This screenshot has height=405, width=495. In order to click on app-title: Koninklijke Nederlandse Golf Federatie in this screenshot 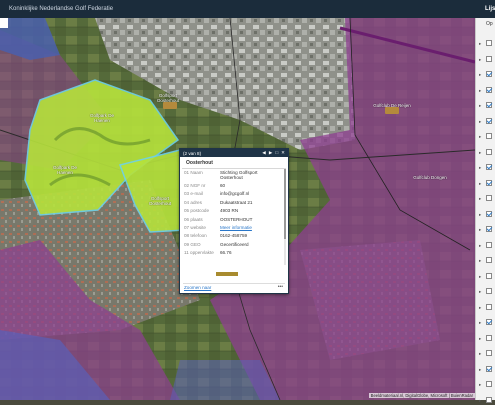, I will do `click(61, 9)`.